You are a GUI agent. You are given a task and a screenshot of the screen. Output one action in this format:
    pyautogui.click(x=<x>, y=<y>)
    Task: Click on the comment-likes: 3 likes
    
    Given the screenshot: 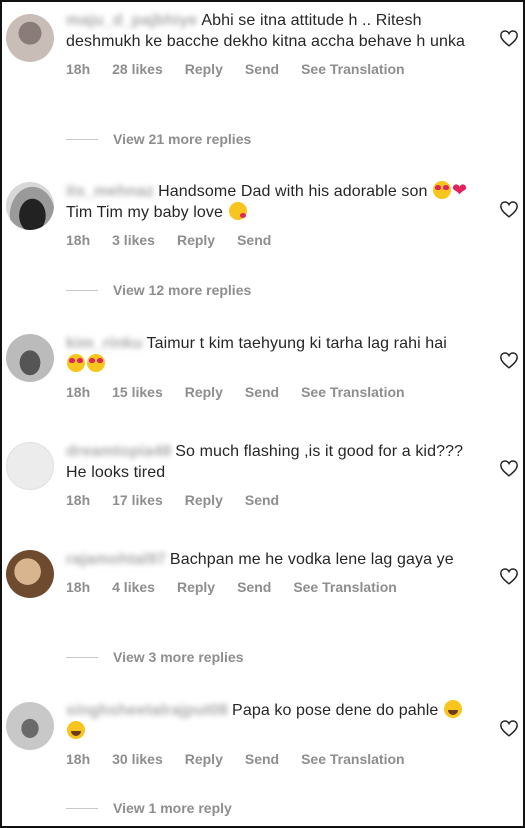 What is the action you would take?
    pyautogui.click(x=133, y=240)
    